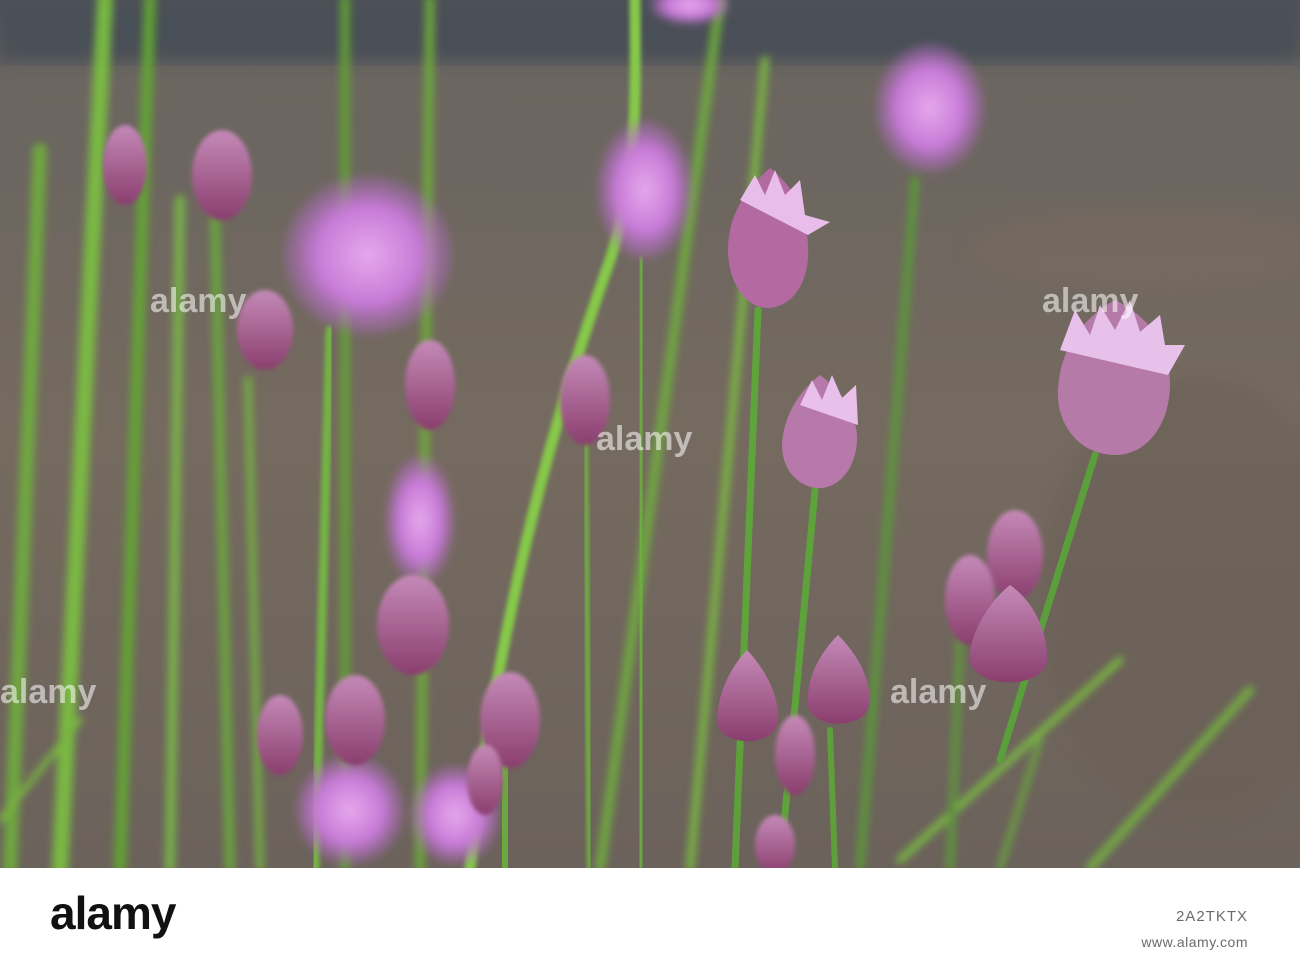 Image resolution: width=1300 pixels, height=957 pixels. Describe the element at coordinates (198, 301) in the screenshot. I see `watermark-text-1: alamy` at that location.